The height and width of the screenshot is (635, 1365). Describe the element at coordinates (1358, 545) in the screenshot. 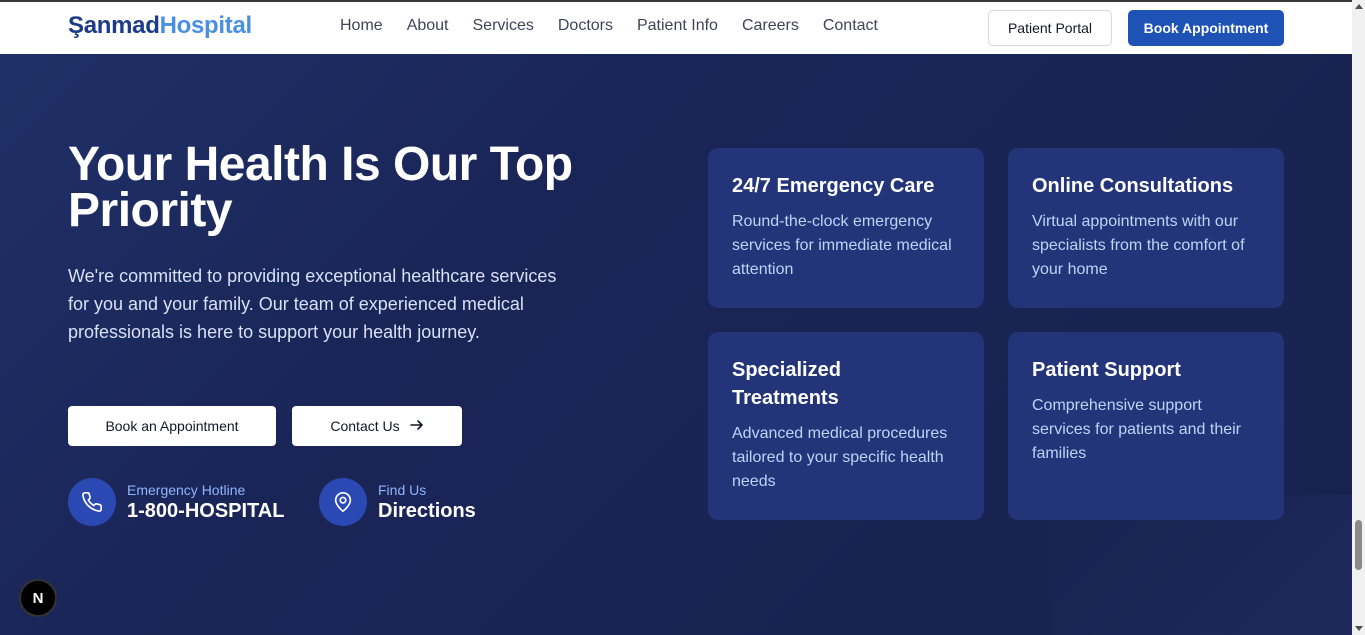

I see `scrollbar-thumb` at that location.